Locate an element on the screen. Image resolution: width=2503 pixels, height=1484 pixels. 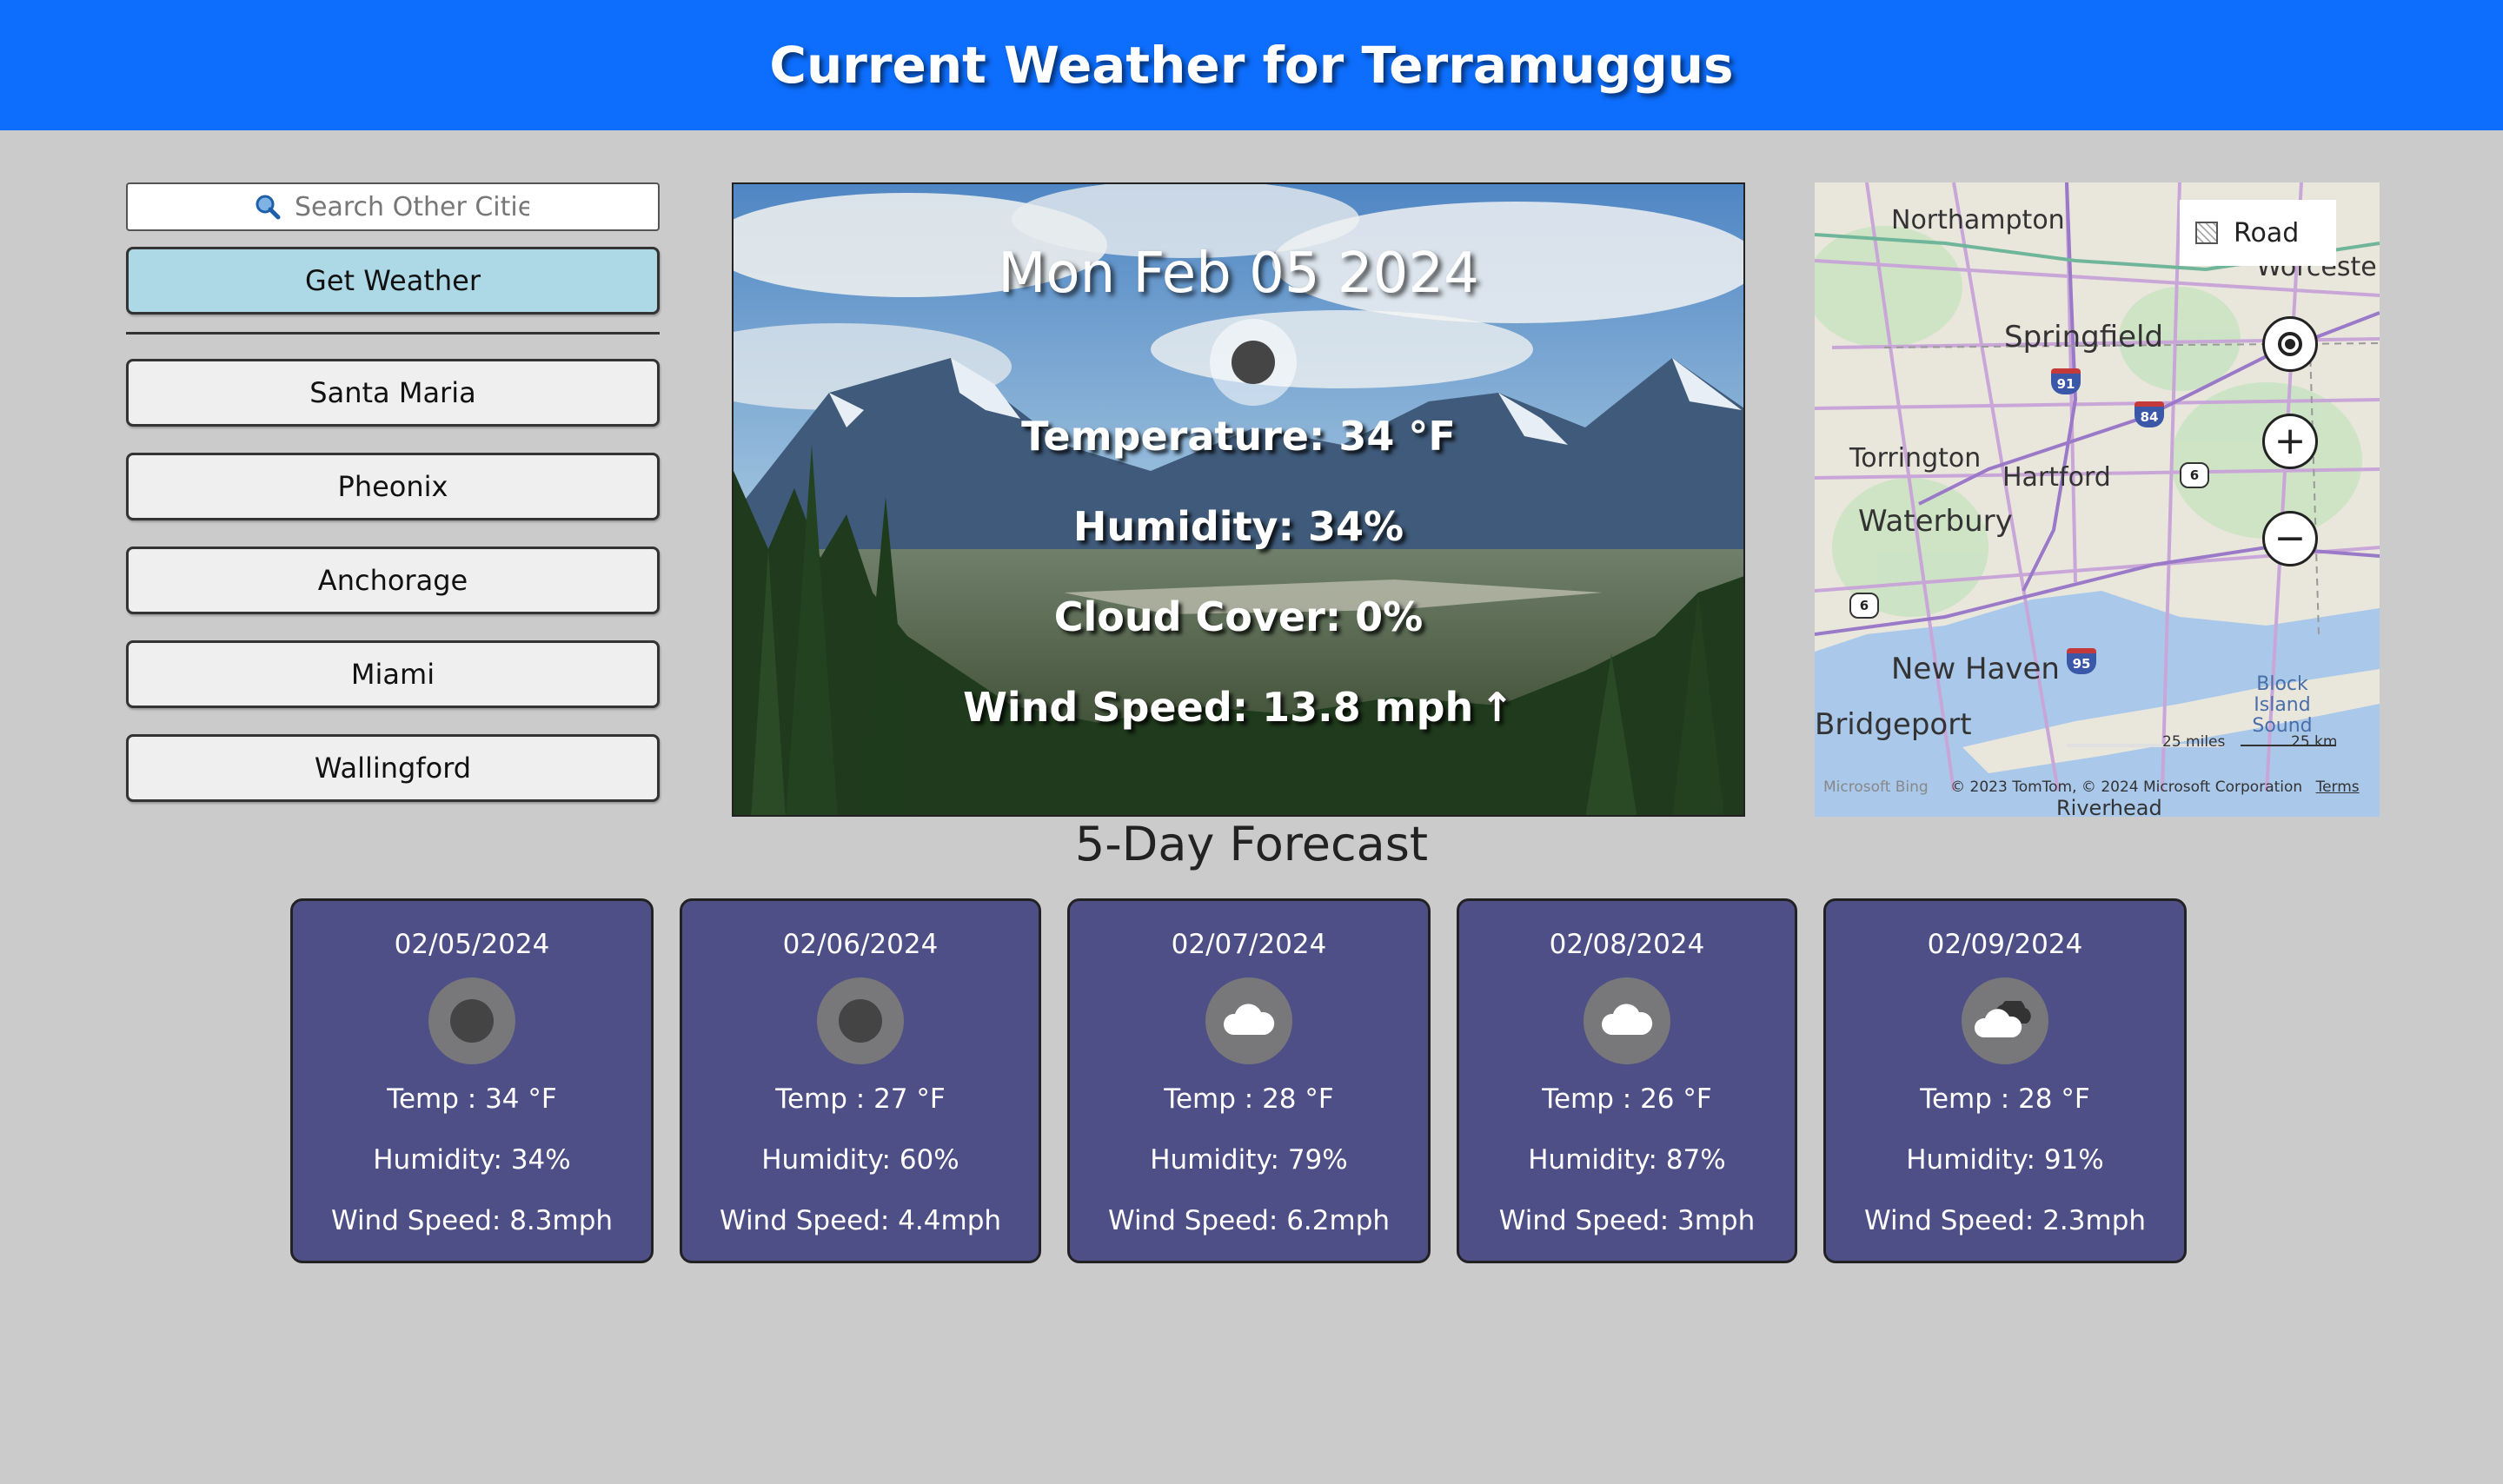
zoom-in-button: + is located at coordinates (2290, 441).